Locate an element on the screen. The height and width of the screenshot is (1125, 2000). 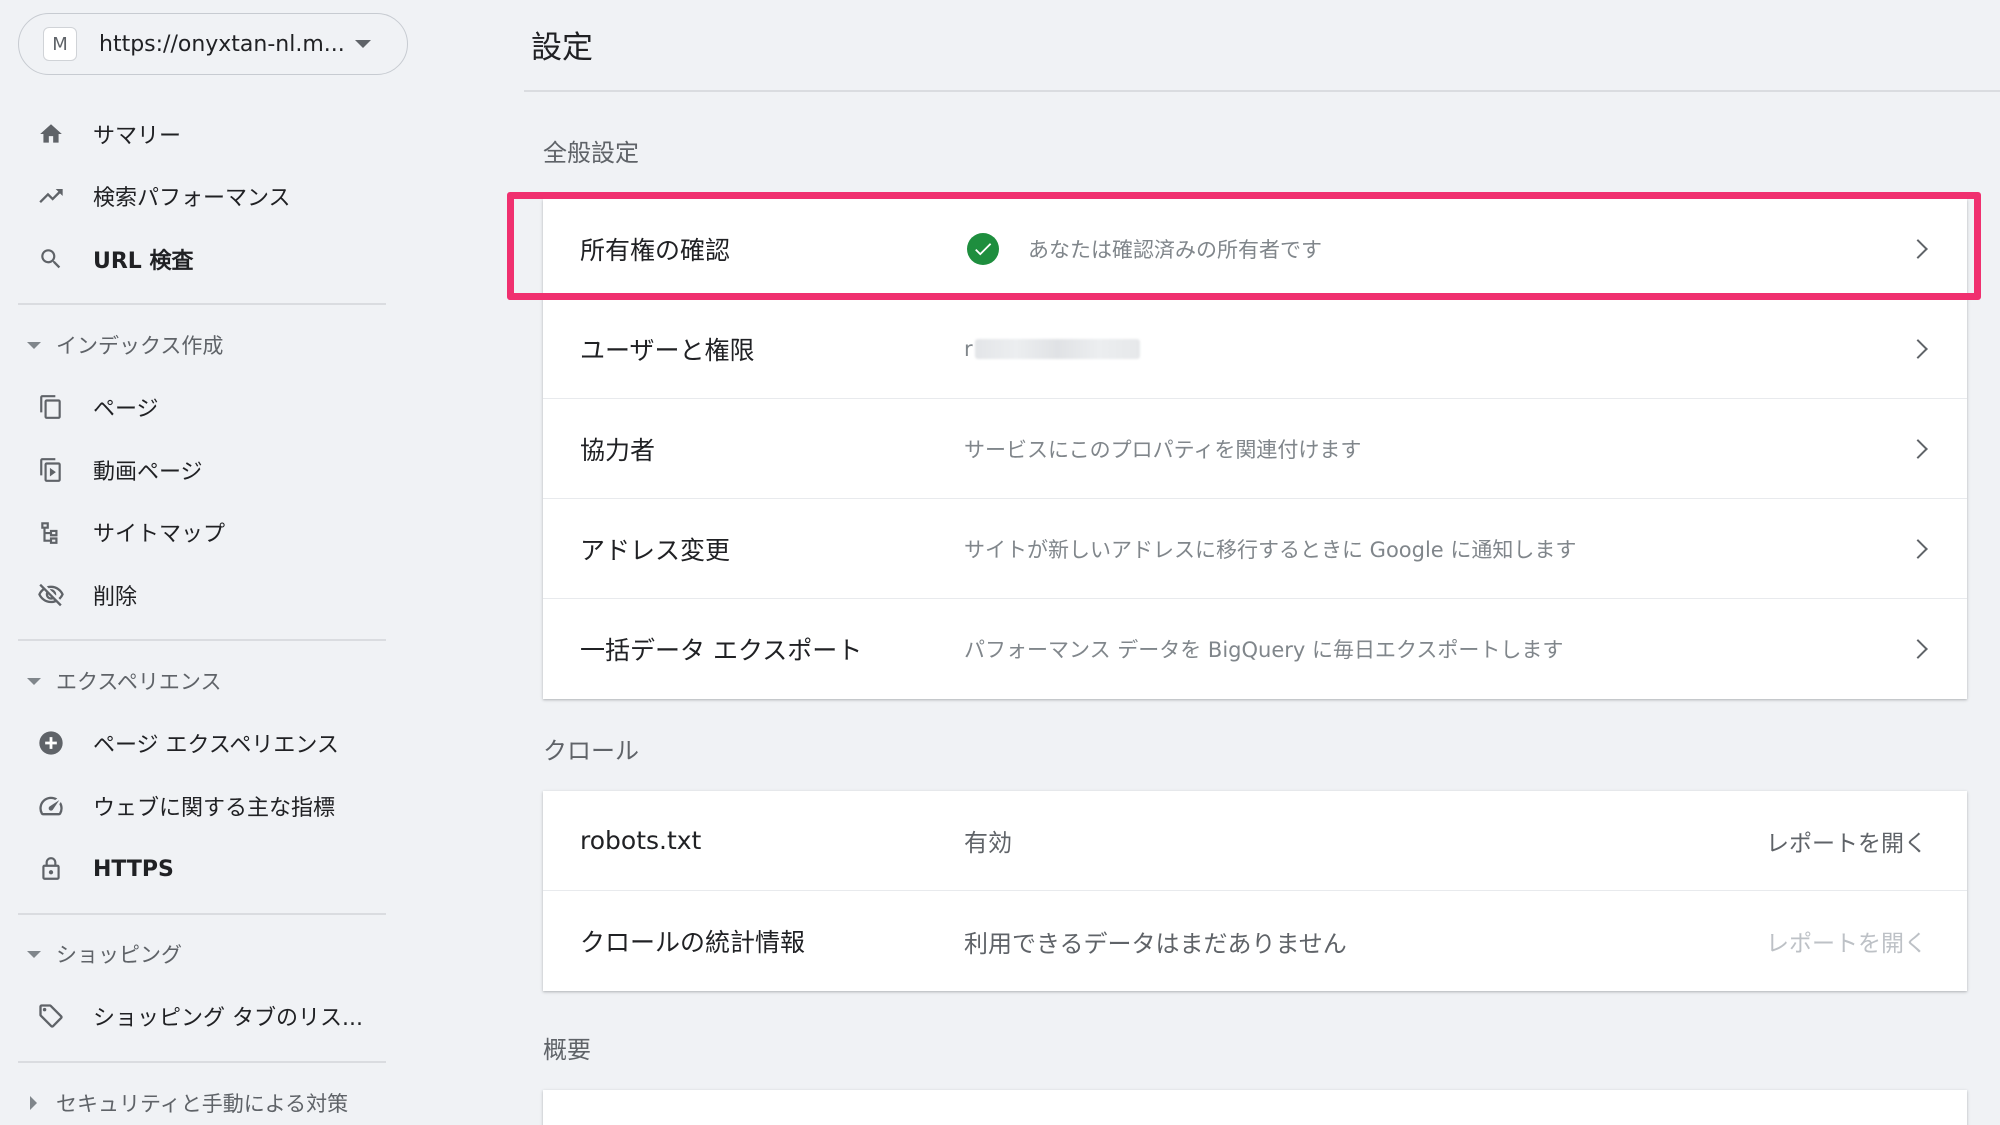
redaction-blur is located at coordinates (1057, 348).